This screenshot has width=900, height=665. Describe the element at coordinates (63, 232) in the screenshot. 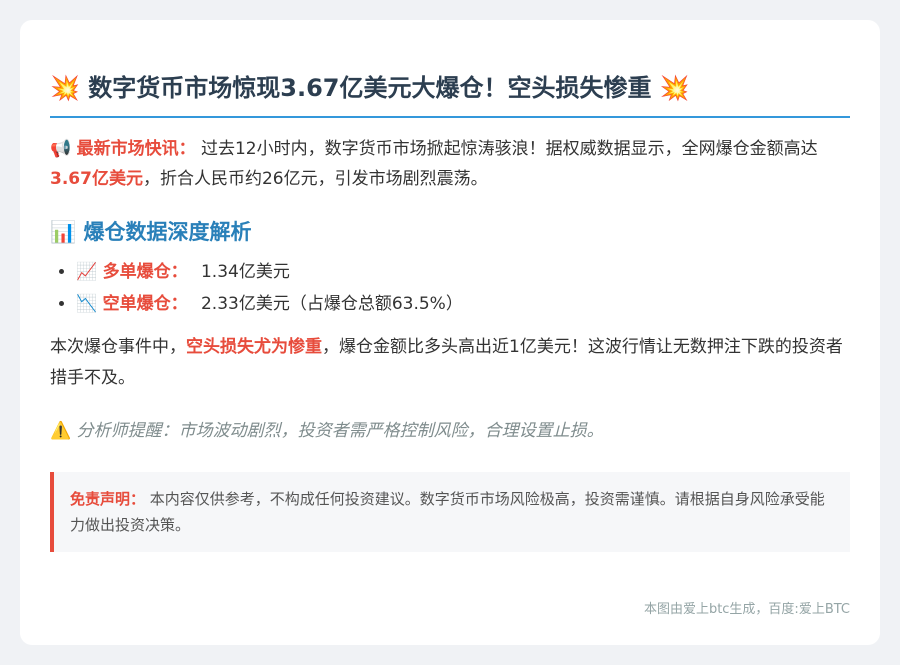

I see `bar-chart-icon: 📊` at that location.